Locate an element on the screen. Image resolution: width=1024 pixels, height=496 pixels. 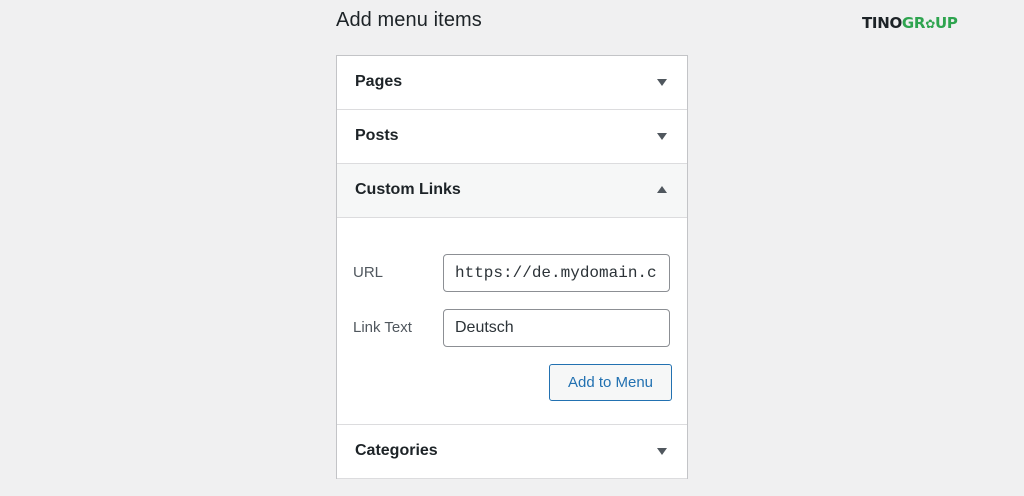
section-title-custom-links: Custom Links is located at coordinates (408, 189).